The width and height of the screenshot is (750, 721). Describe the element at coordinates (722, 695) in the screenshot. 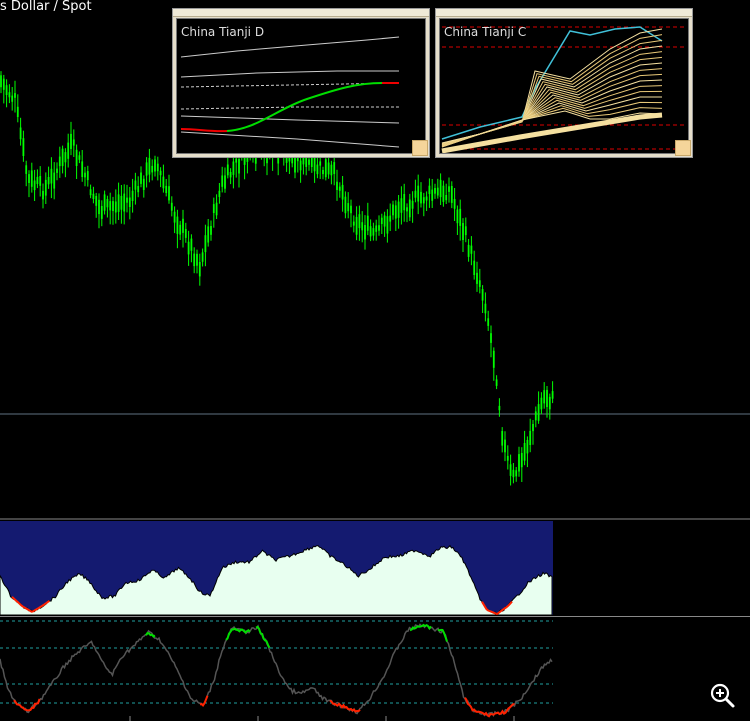

I see `zoom-in-icon` at that location.